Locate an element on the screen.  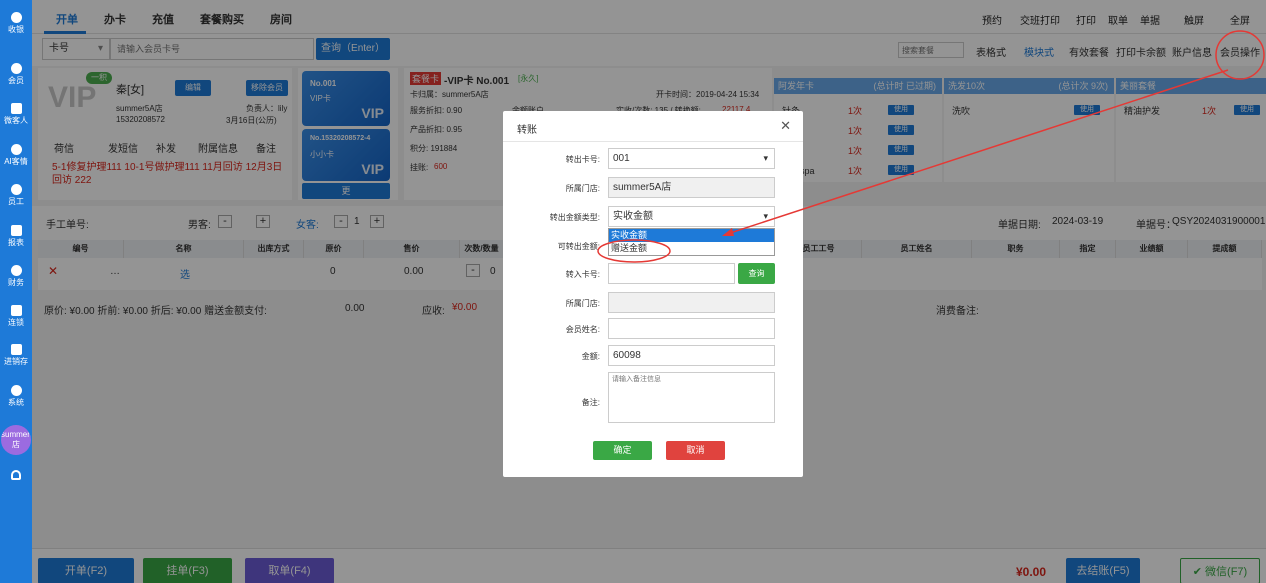
arrow-head is located at coordinates (728, 232).